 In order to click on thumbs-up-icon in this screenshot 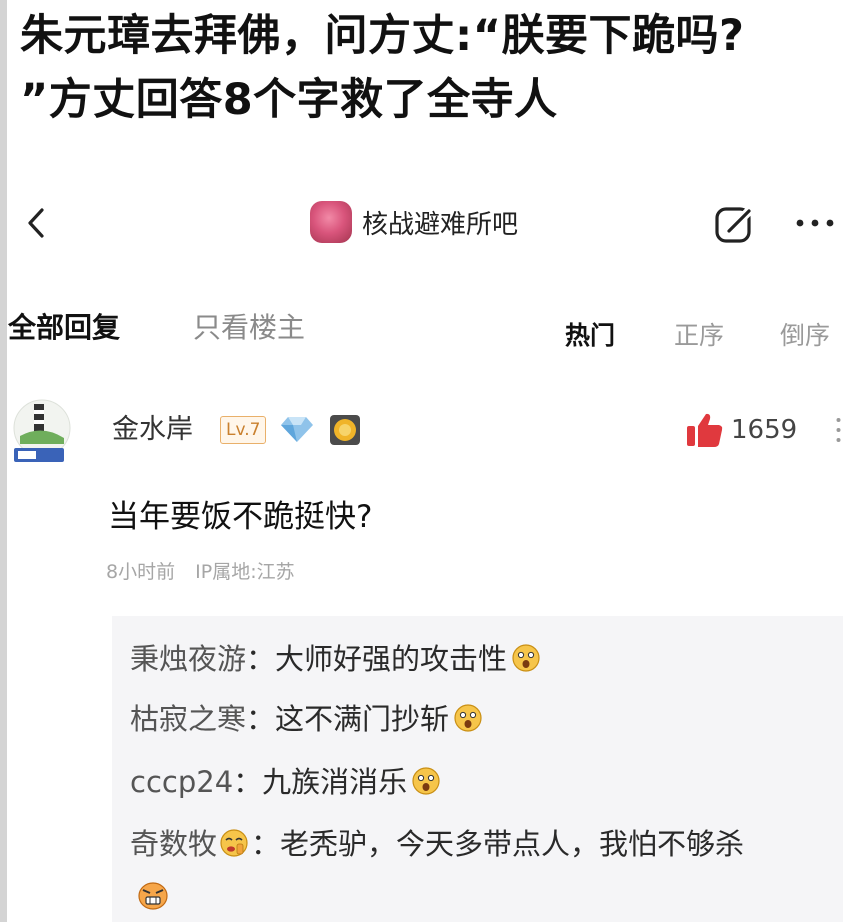, I will do `click(705, 430)`.